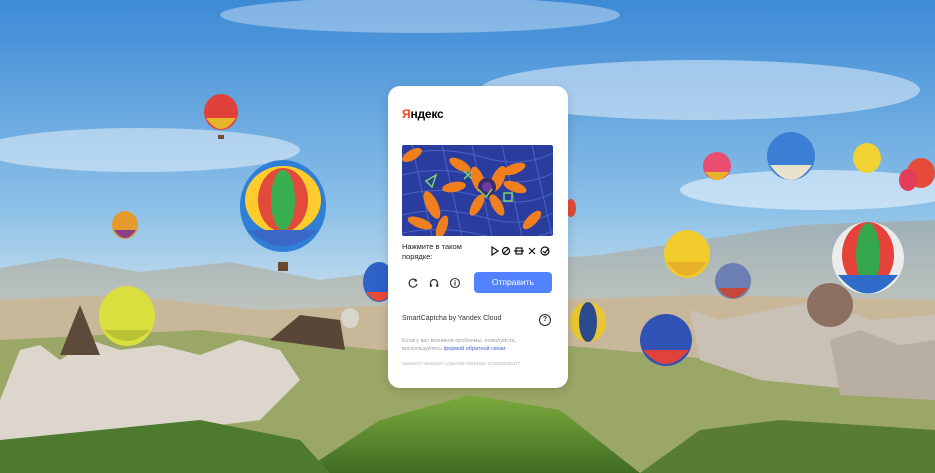 This screenshot has height=473, width=935. I want to click on headphones-icon, so click(434, 283).